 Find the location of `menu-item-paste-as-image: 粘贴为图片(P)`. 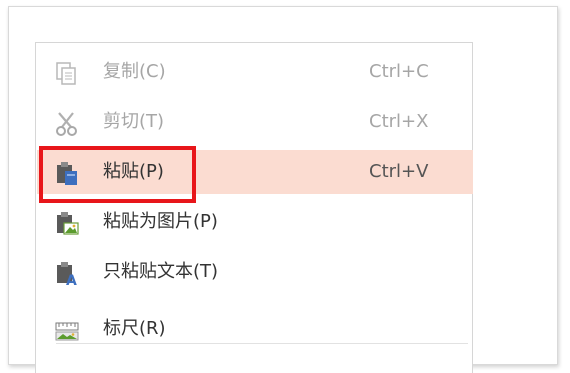

menu-item-paste-as-image: 粘贴为图片(P) is located at coordinates (255, 222).